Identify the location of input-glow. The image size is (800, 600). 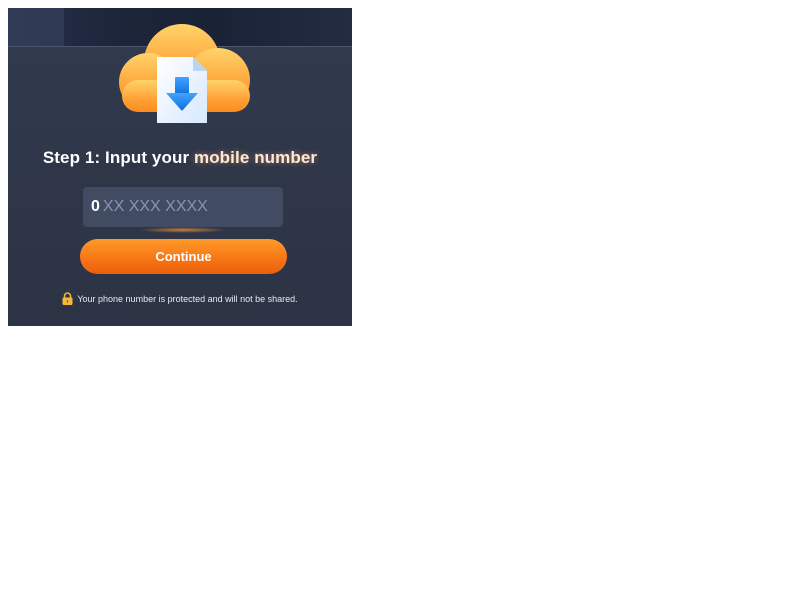
(183, 230).